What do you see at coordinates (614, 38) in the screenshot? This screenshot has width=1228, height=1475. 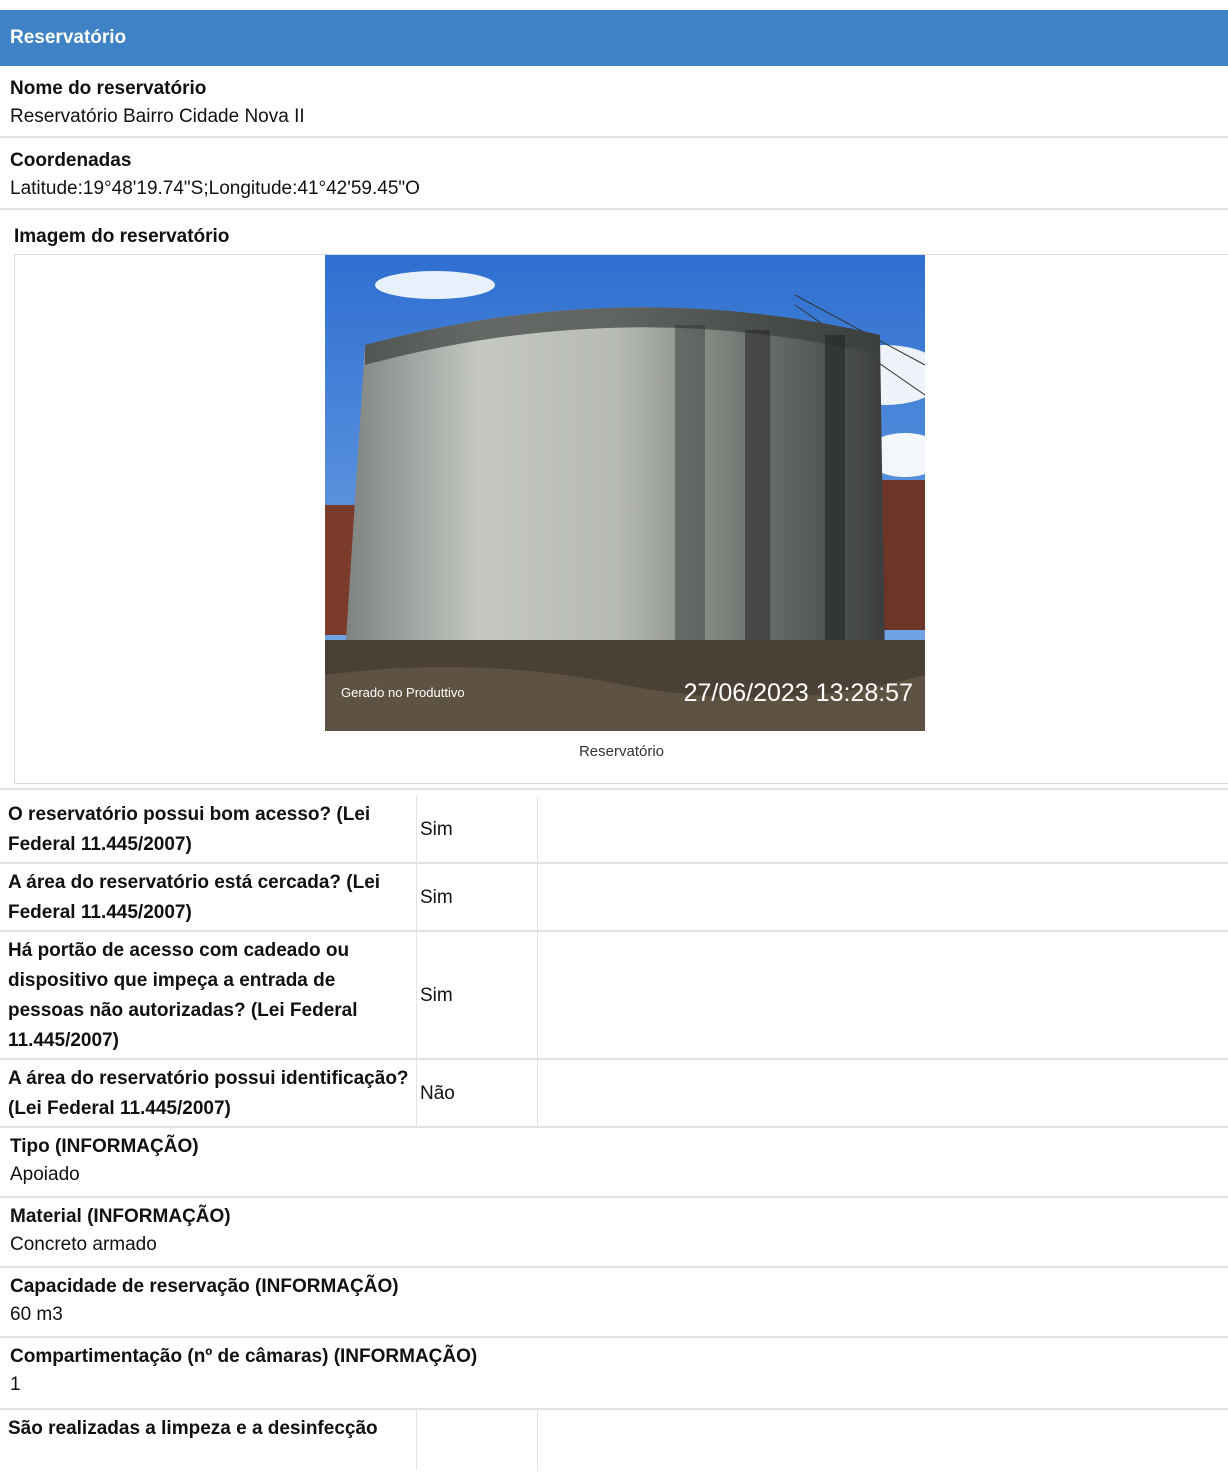 I see `section-header: Reservatório` at bounding box center [614, 38].